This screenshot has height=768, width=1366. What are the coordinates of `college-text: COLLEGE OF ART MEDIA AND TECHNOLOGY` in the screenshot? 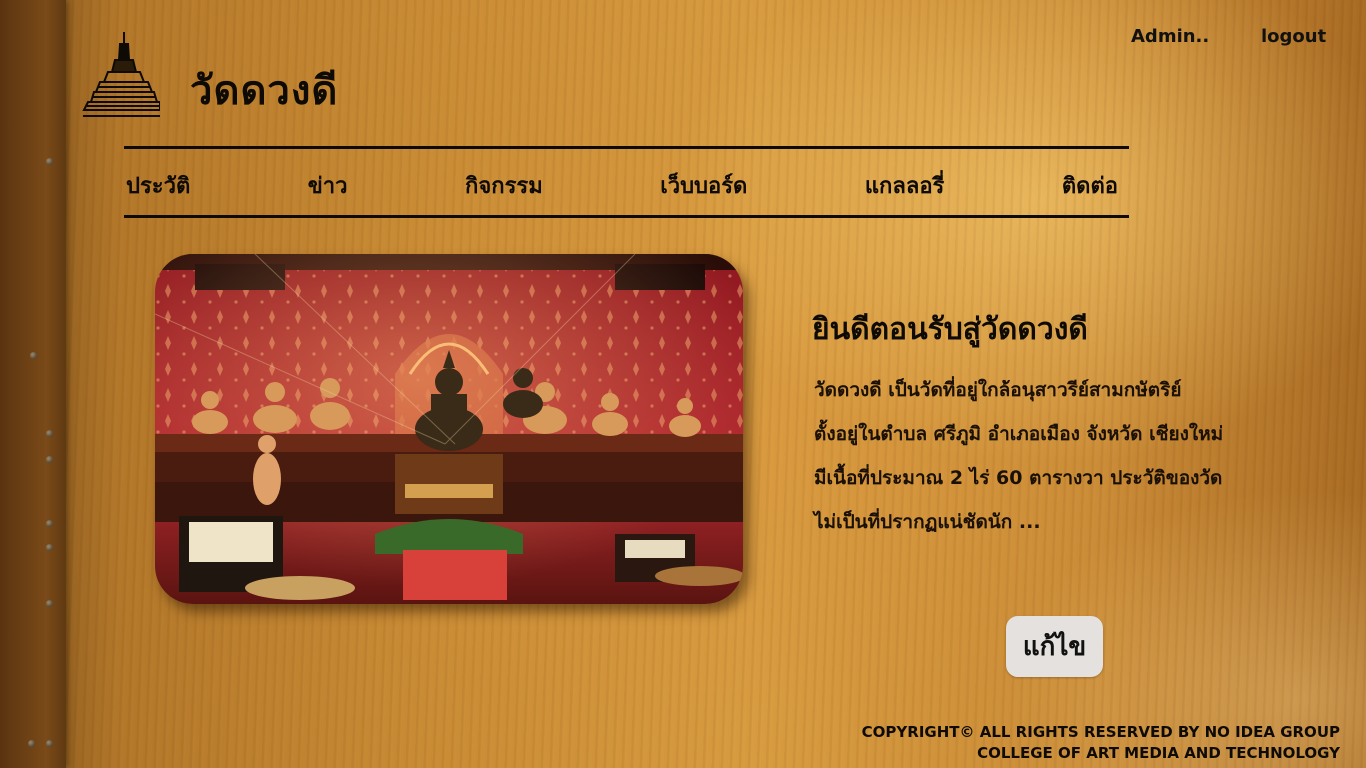 It's located at (1158, 753).